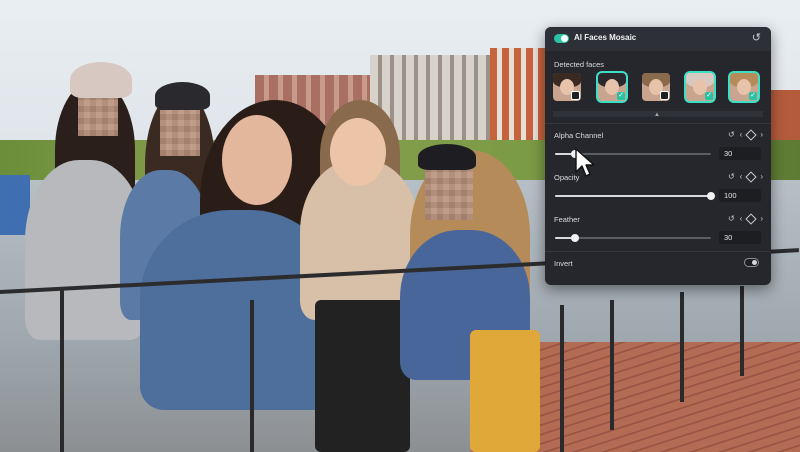  Describe the element at coordinates (567, 219) in the screenshot. I see `feather-label: Feather` at that location.